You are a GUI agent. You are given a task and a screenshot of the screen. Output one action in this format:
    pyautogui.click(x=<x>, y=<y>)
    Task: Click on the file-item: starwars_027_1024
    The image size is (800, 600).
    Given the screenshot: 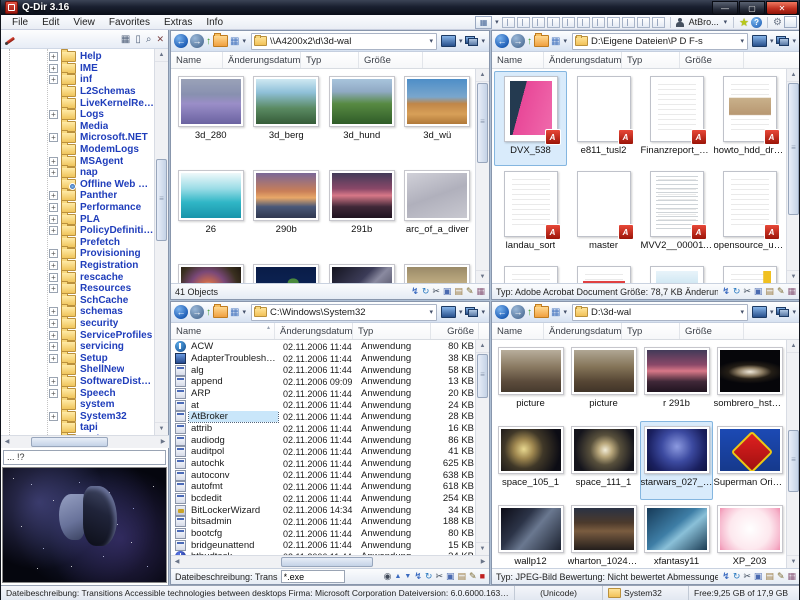 What is the action you would take?
    pyautogui.click(x=676, y=460)
    